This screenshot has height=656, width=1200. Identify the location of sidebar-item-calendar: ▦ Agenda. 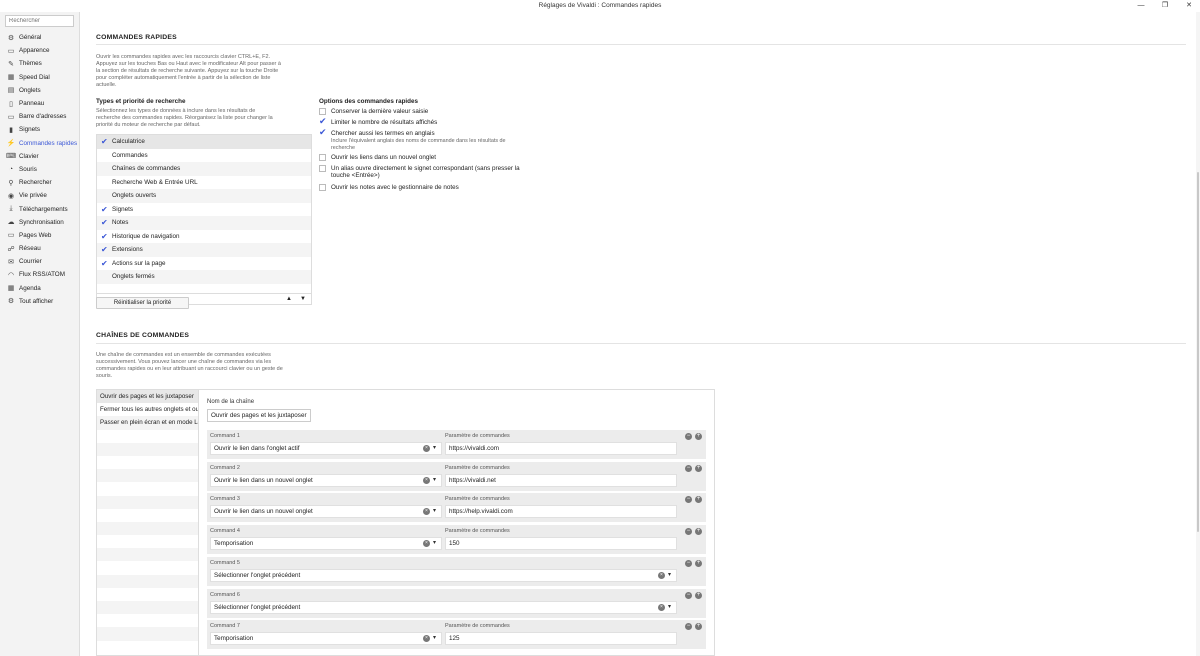
(40, 288).